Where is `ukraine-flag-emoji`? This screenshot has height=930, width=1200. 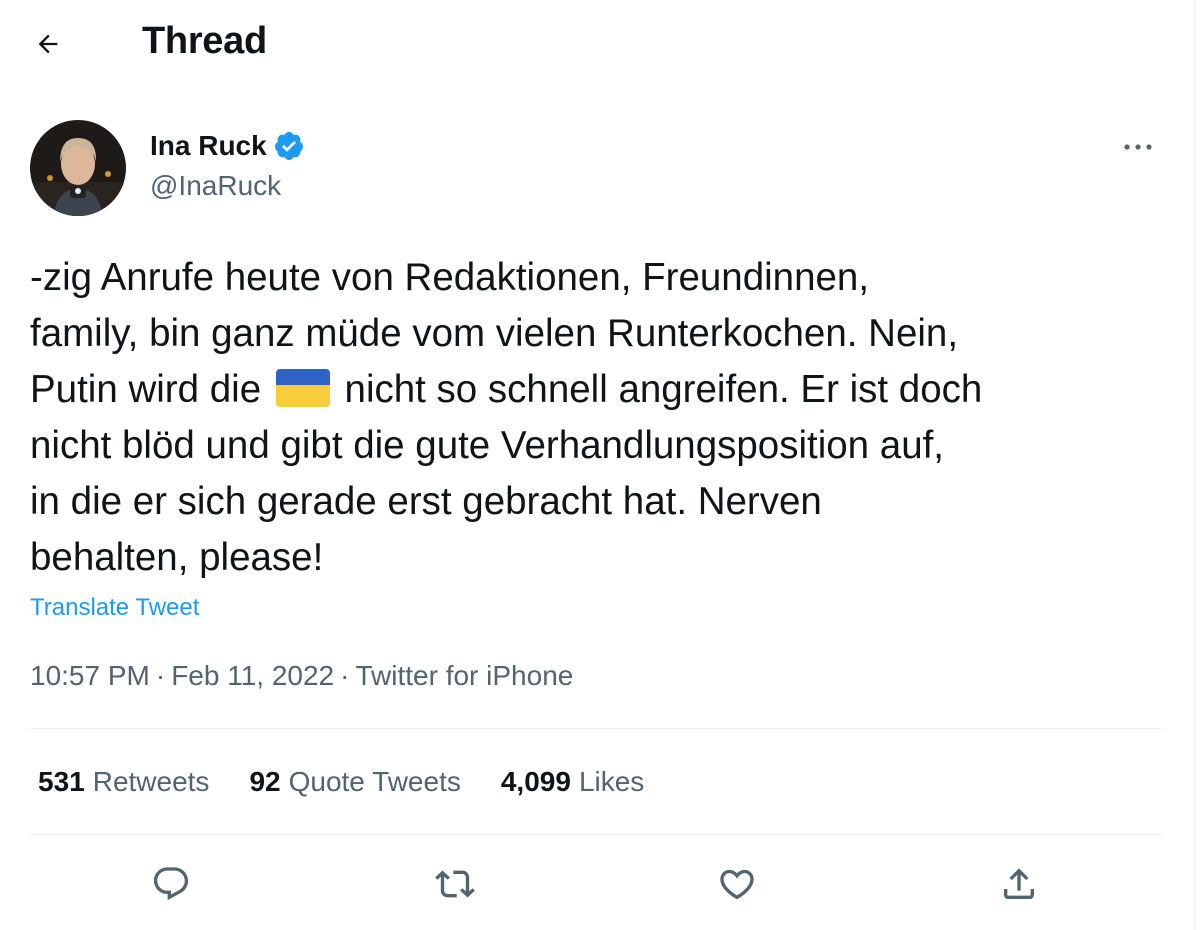 ukraine-flag-emoji is located at coordinates (302, 387).